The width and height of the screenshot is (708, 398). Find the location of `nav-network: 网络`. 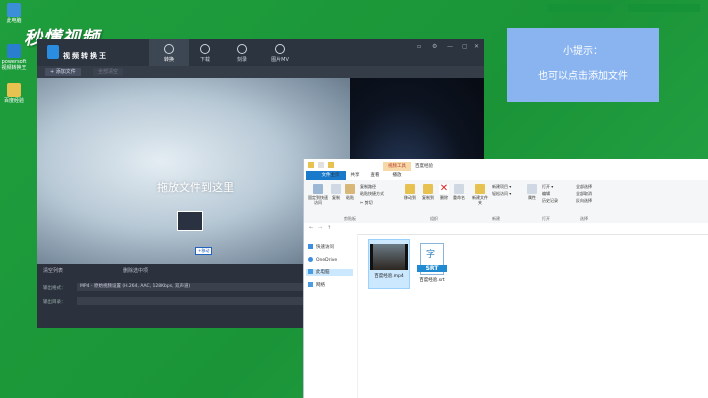

nav-network: 网络 is located at coordinates (316, 285).